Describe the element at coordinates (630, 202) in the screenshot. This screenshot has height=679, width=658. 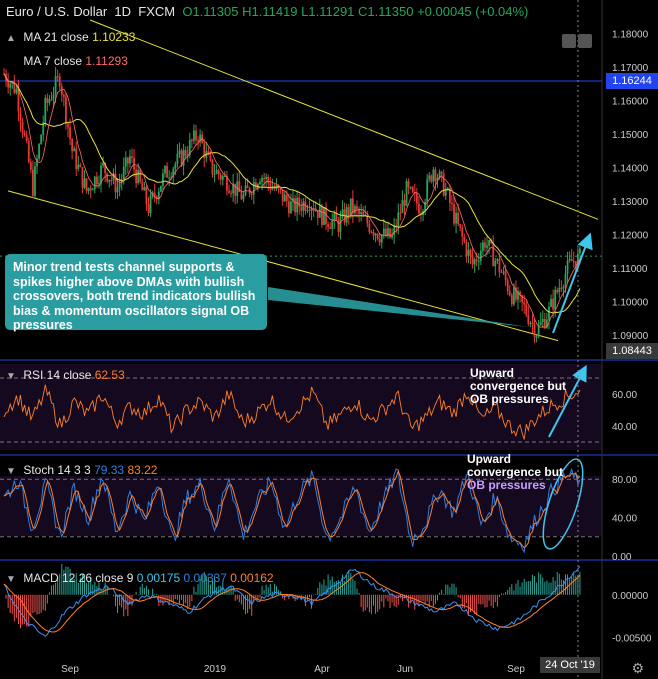
I see `price-tick-label: 1.13000` at that location.